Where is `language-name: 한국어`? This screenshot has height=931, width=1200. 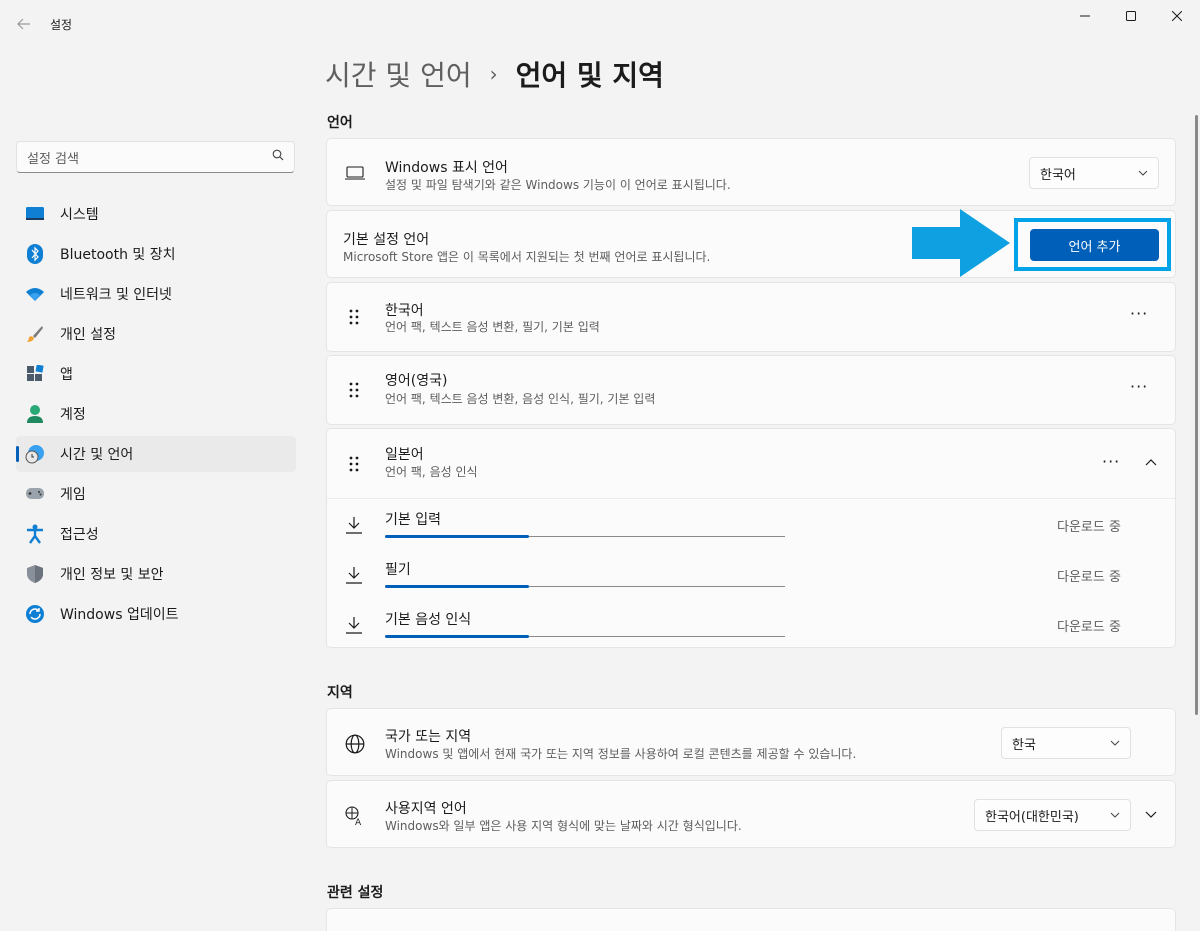
language-name: 한국어 is located at coordinates (404, 311).